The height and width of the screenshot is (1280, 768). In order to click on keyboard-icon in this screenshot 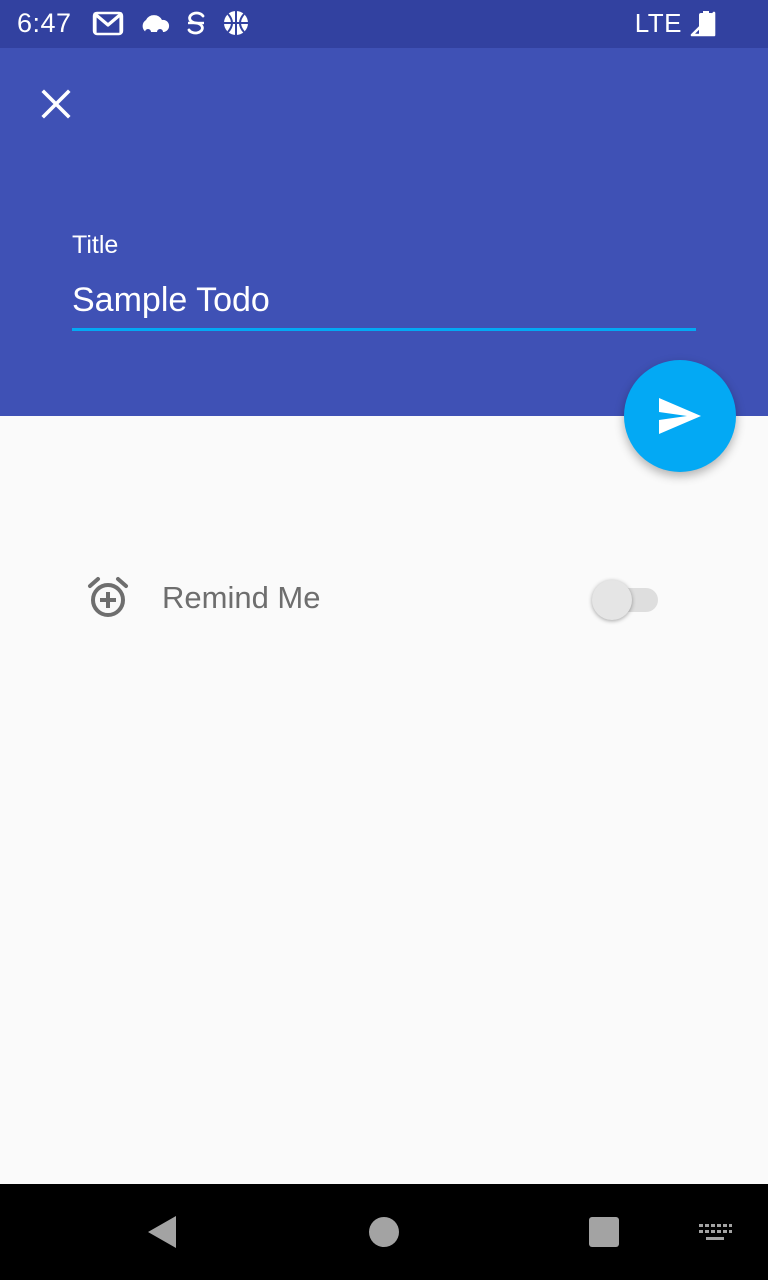, I will do `click(715, 1233)`.